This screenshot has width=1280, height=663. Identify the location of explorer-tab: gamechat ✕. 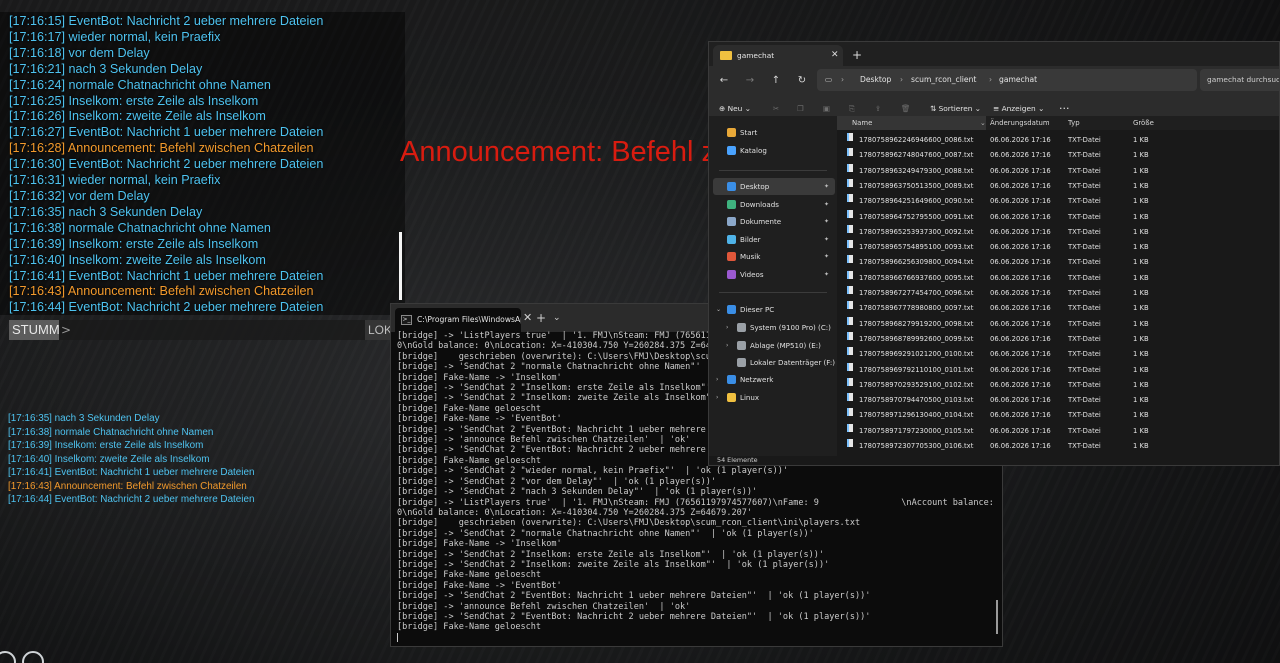
(778, 55).